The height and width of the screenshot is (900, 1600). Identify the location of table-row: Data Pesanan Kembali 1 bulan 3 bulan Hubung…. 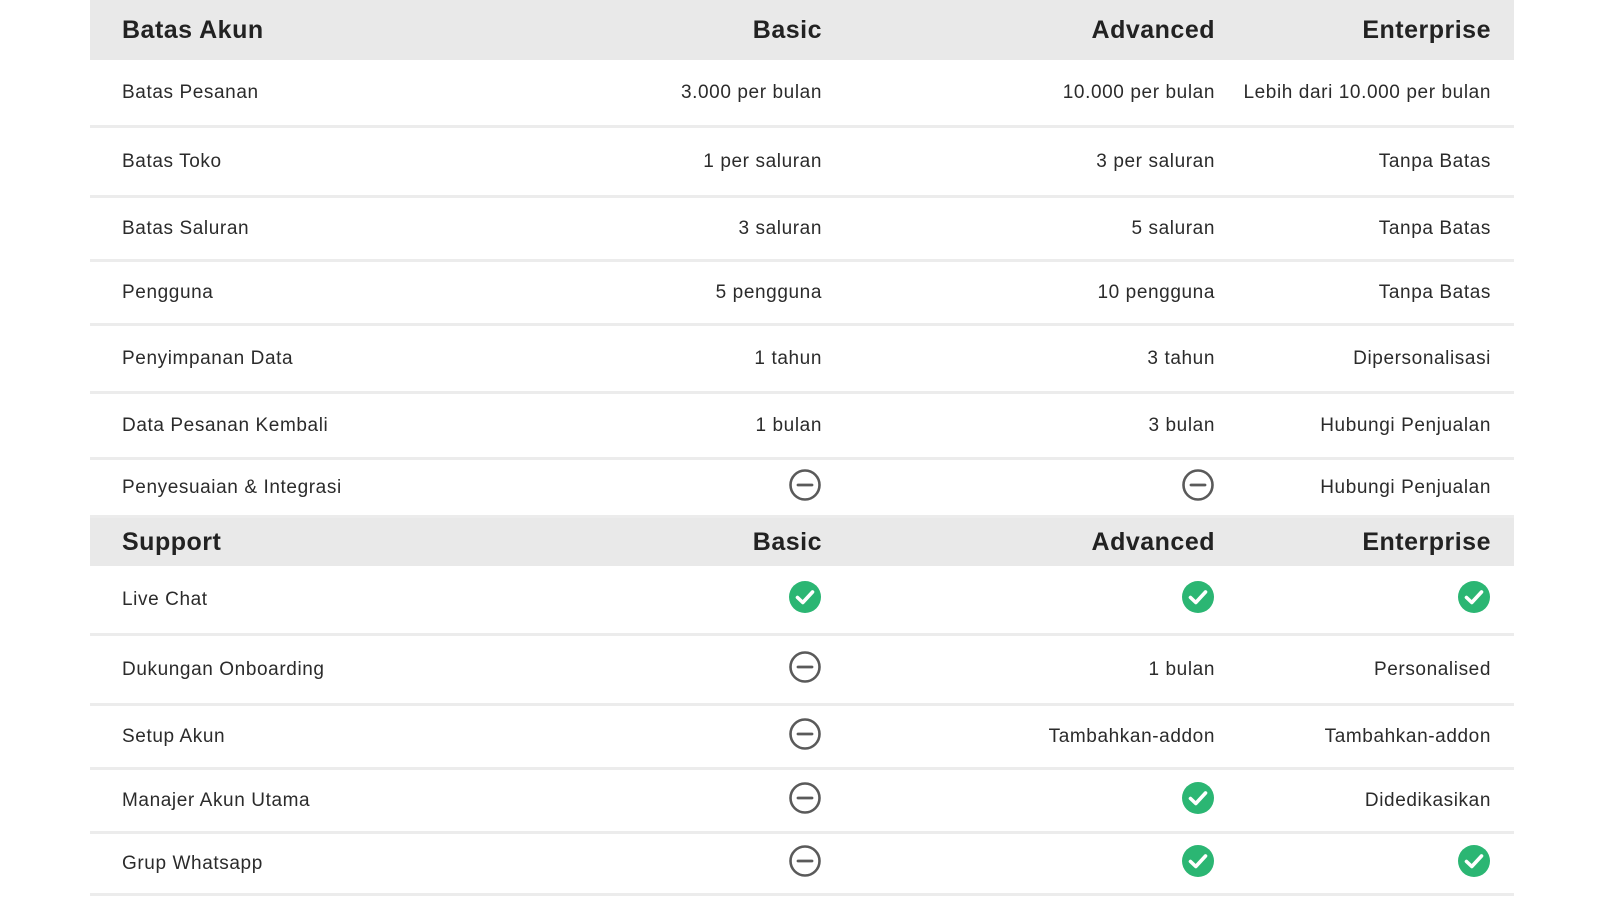
(802, 427).